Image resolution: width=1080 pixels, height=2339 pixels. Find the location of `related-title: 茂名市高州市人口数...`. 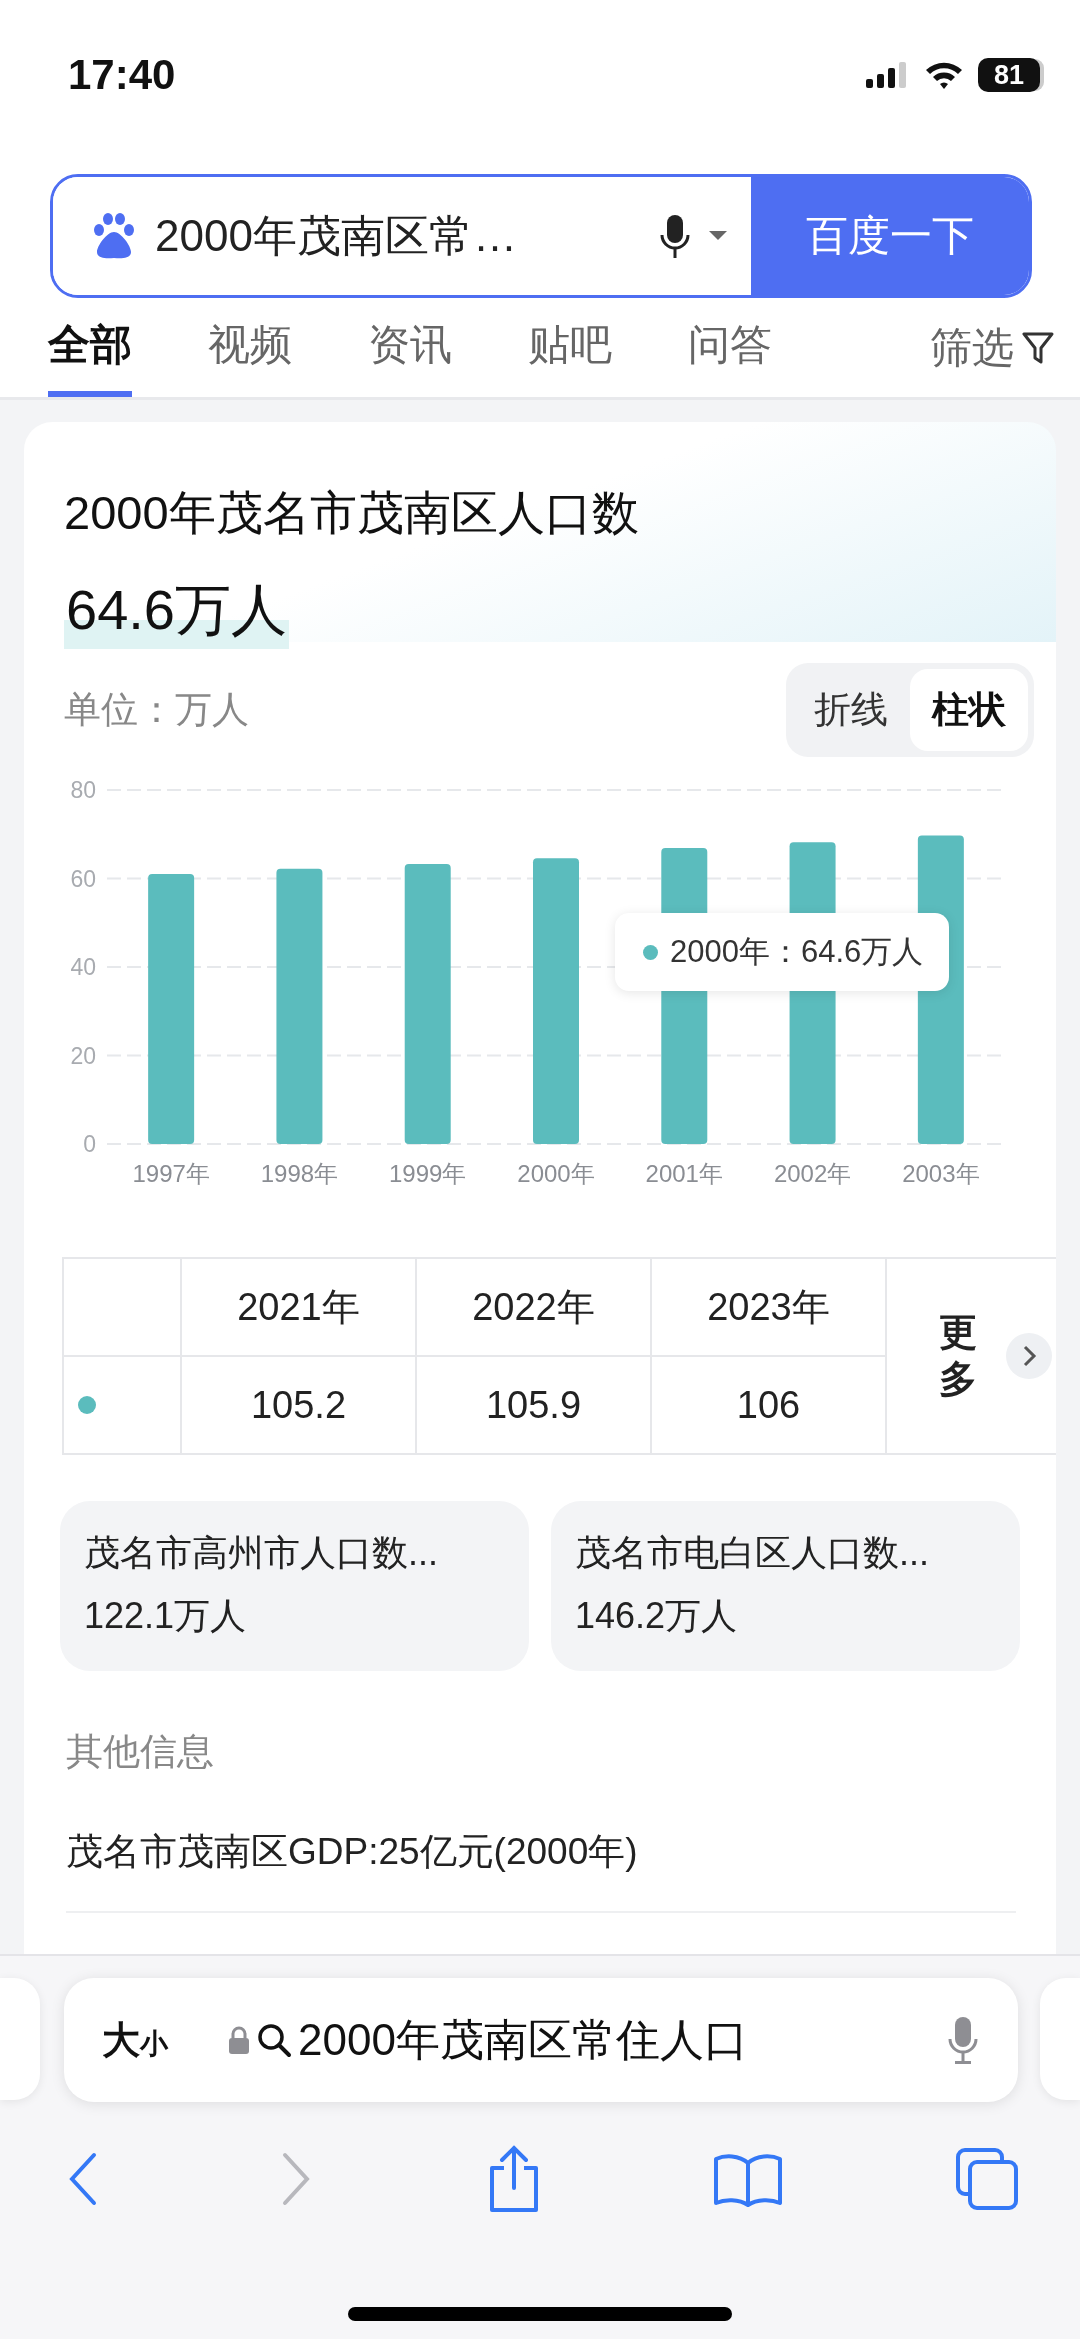

related-title: 茂名市高州市人口数... is located at coordinates (261, 1553).